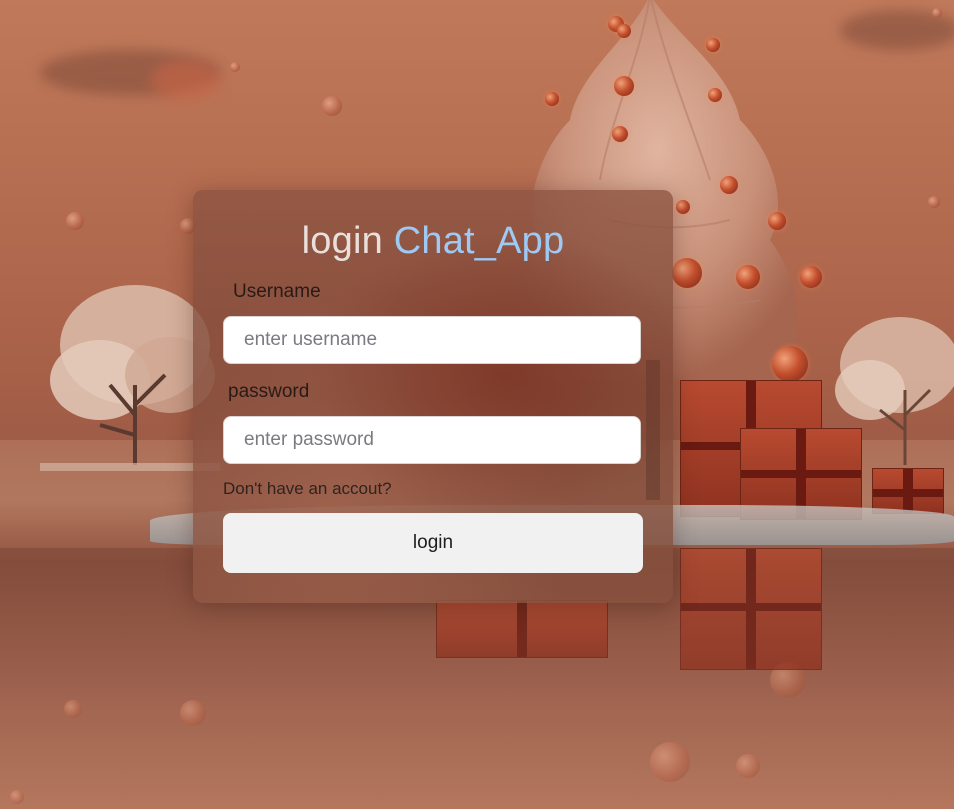  I want to click on password-input, so click(432, 440).